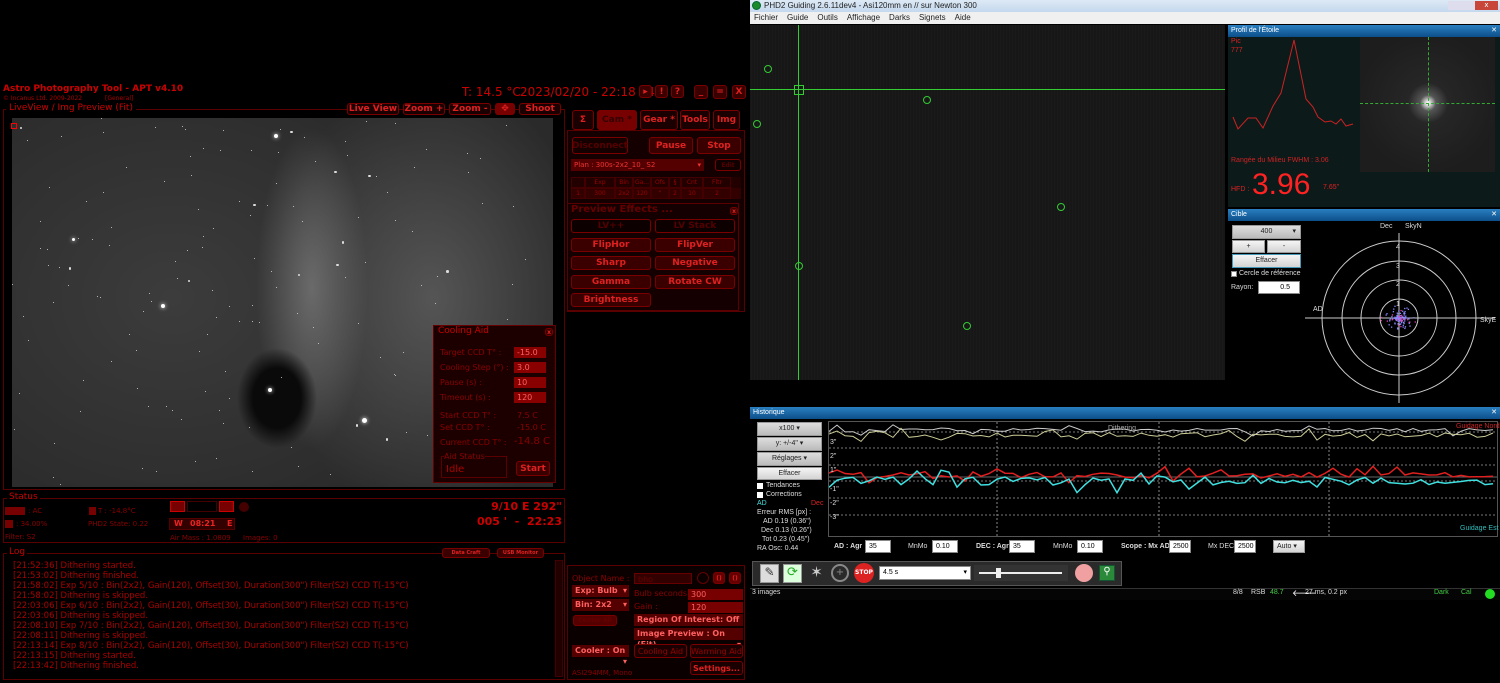 This screenshot has height=683, width=1500. I want to click on slider-thumb, so click(998, 573).